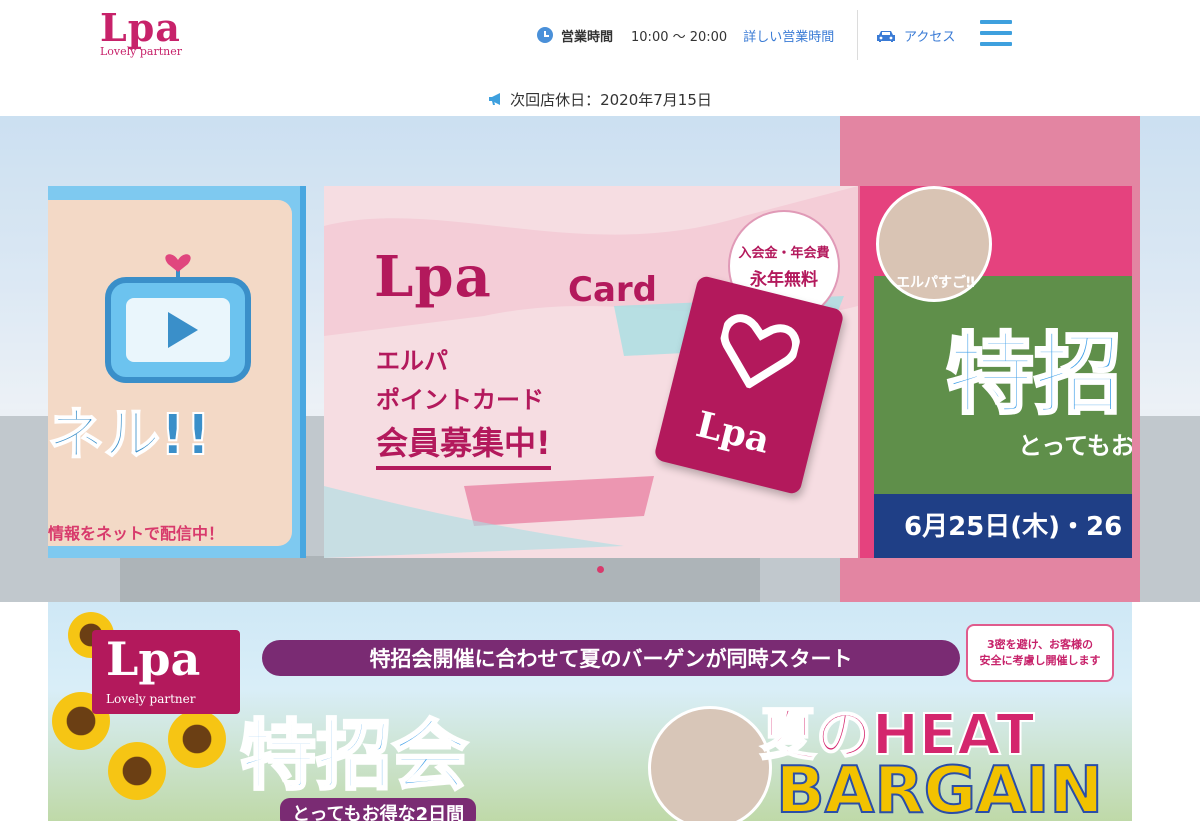  I want to click on point-card-logo: Lpa, so click(733, 432).